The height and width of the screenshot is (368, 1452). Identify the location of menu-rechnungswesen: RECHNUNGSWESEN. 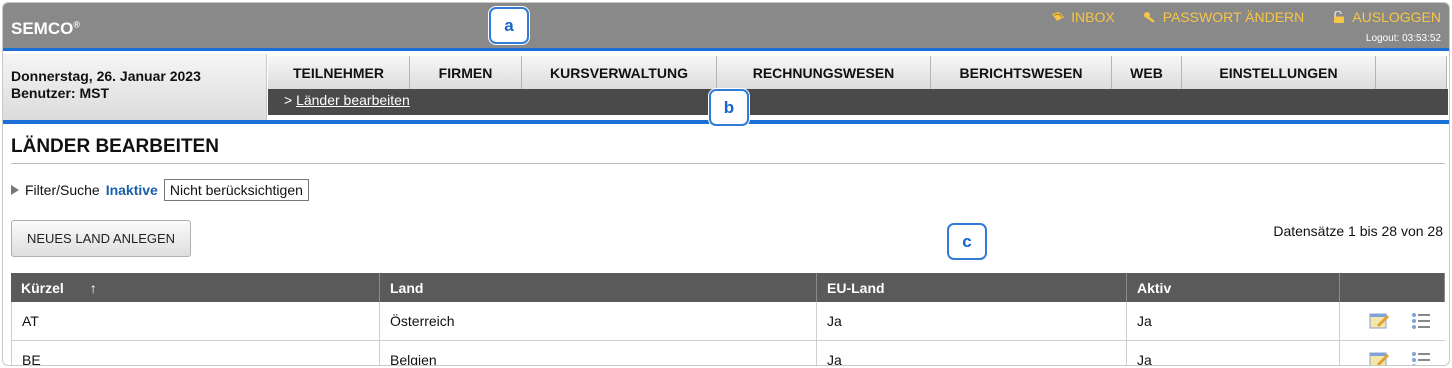
(824, 72).